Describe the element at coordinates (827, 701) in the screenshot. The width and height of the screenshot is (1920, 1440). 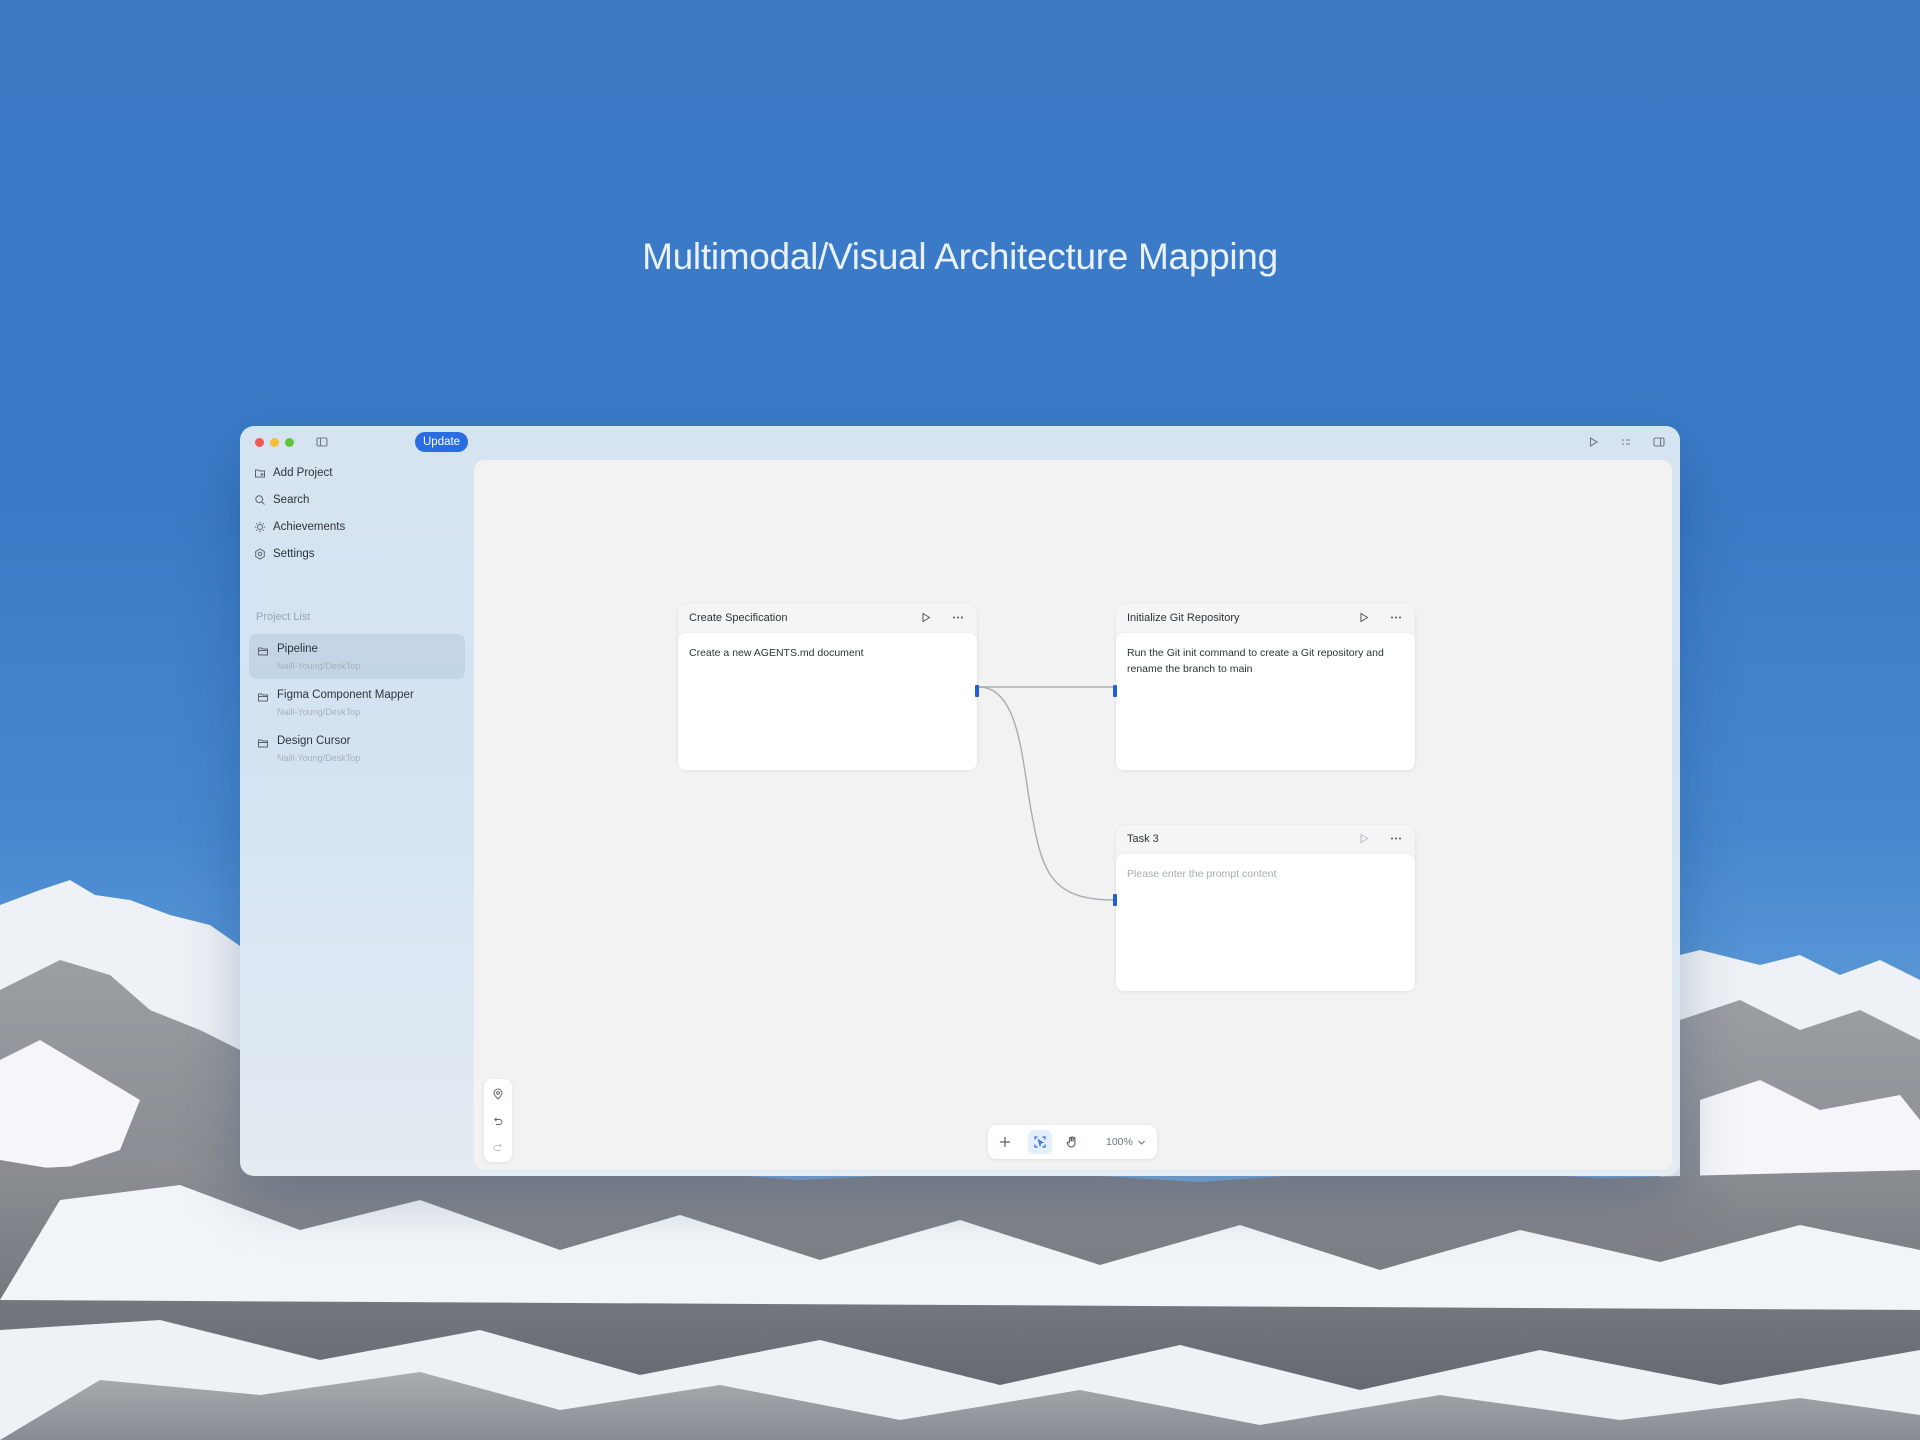
I see `node-prompt-area: Create a new AGENTS.md document` at that location.